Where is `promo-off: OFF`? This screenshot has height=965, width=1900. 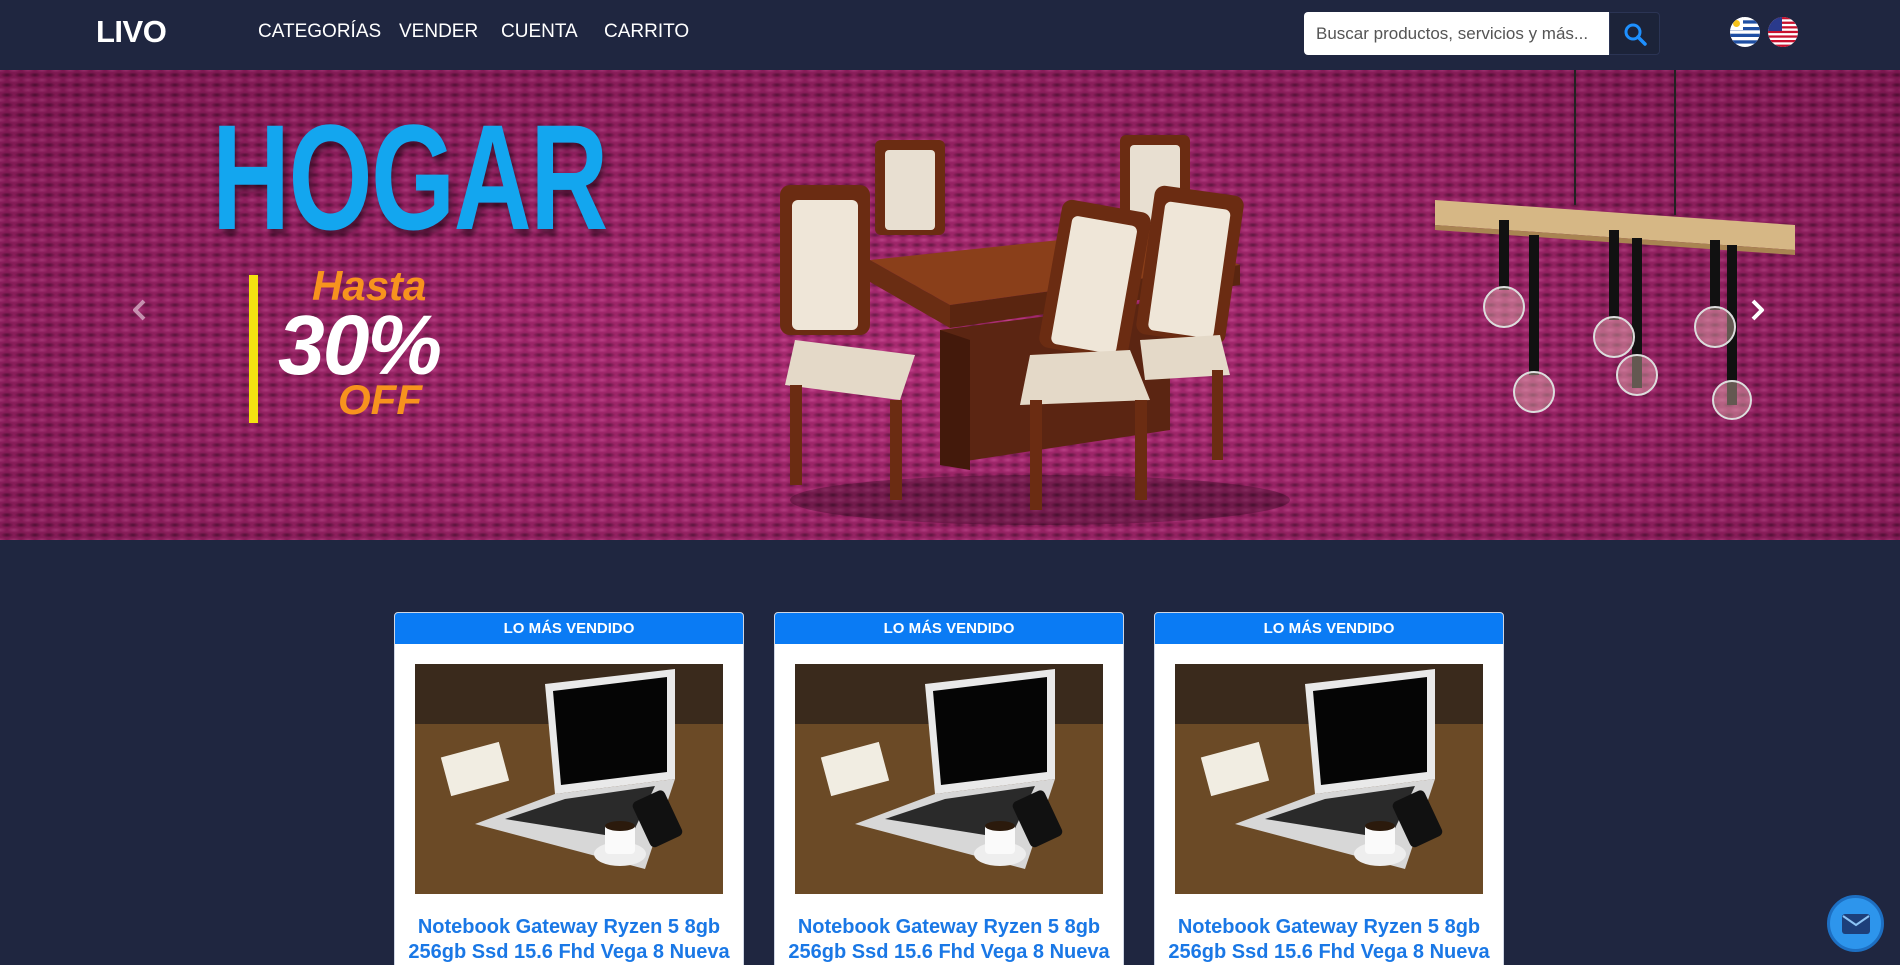 promo-off: OFF is located at coordinates (380, 399).